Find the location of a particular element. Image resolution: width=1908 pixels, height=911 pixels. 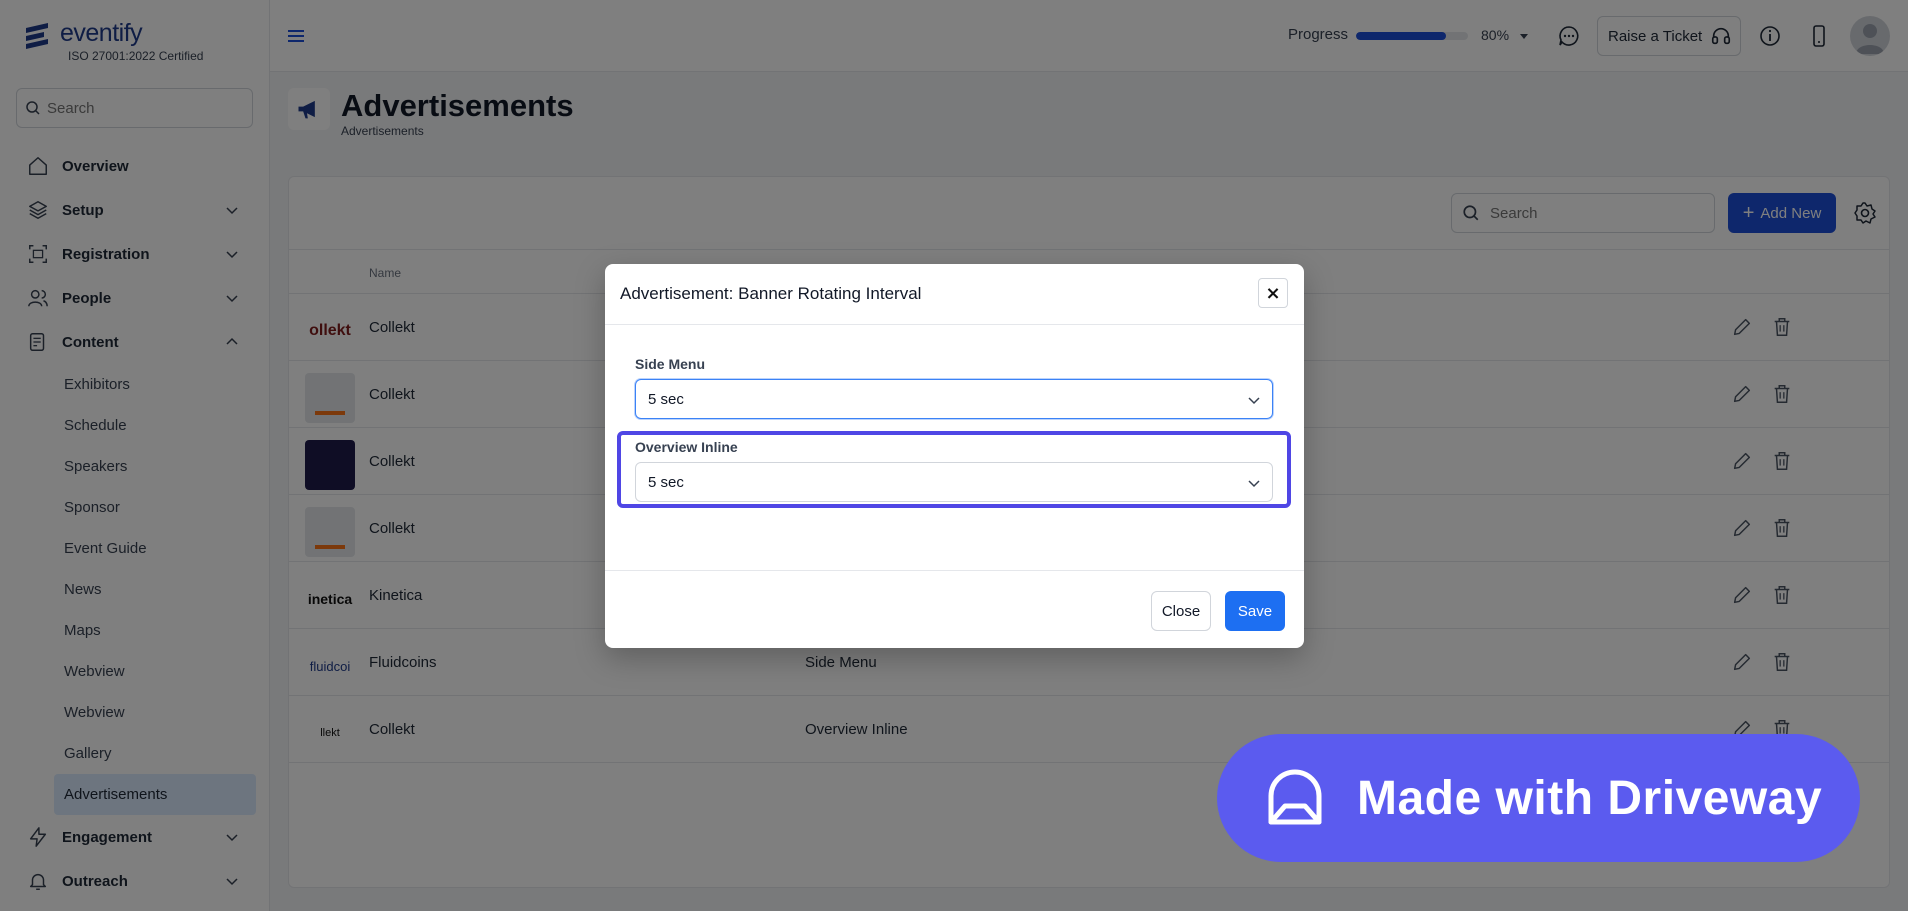

modal-title: Advertisement: Banner Rotating Interval is located at coordinates (771, 293).